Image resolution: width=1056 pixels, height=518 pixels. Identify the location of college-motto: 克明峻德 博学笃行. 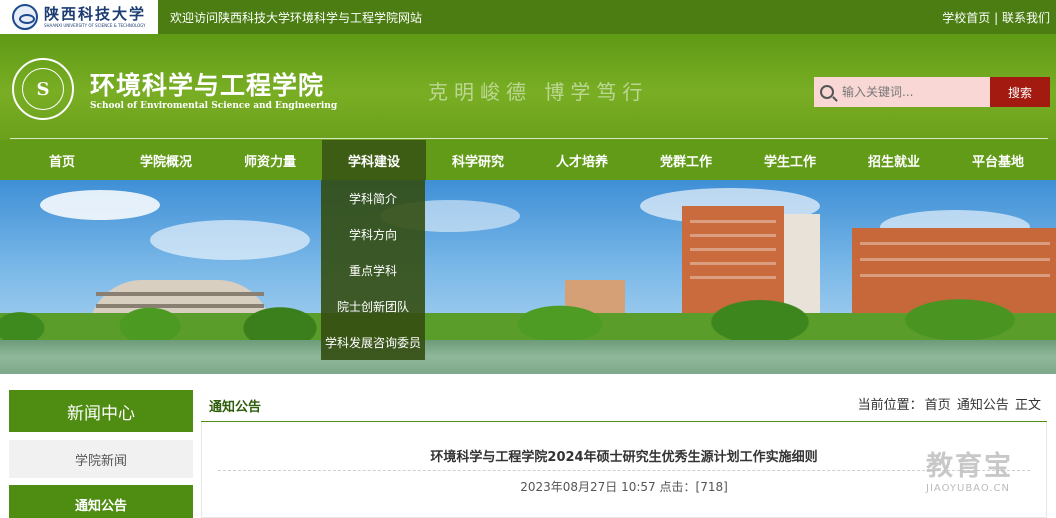
(538, 92).